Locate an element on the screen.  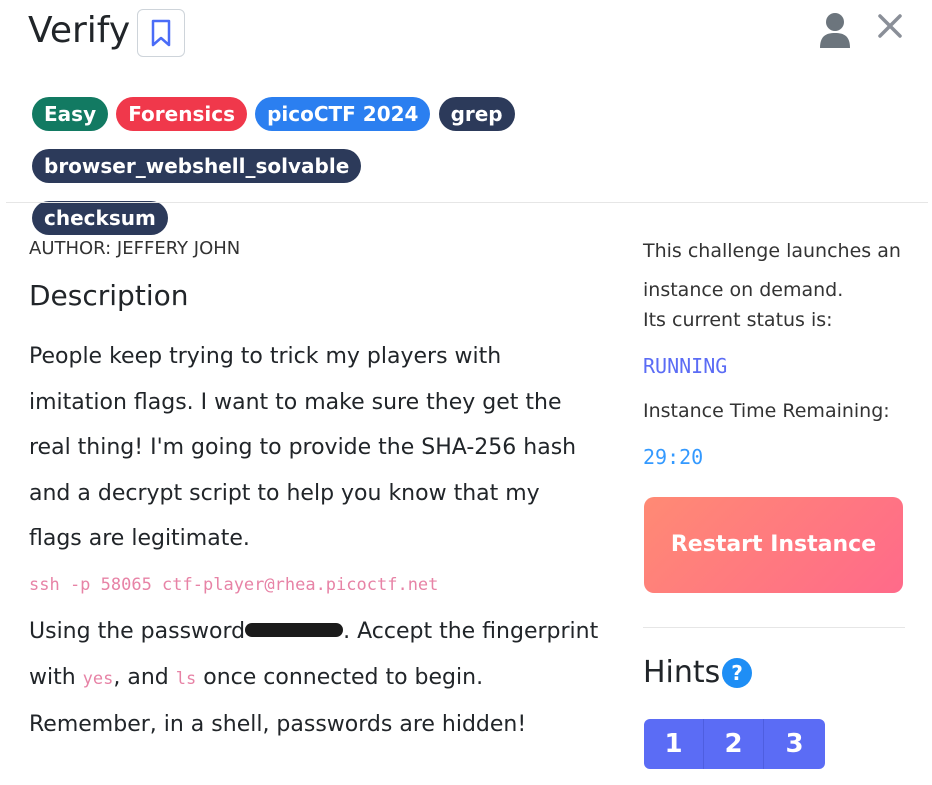
tag-webshell: browser_webshell_solvable is located at coordinates (197, 166).